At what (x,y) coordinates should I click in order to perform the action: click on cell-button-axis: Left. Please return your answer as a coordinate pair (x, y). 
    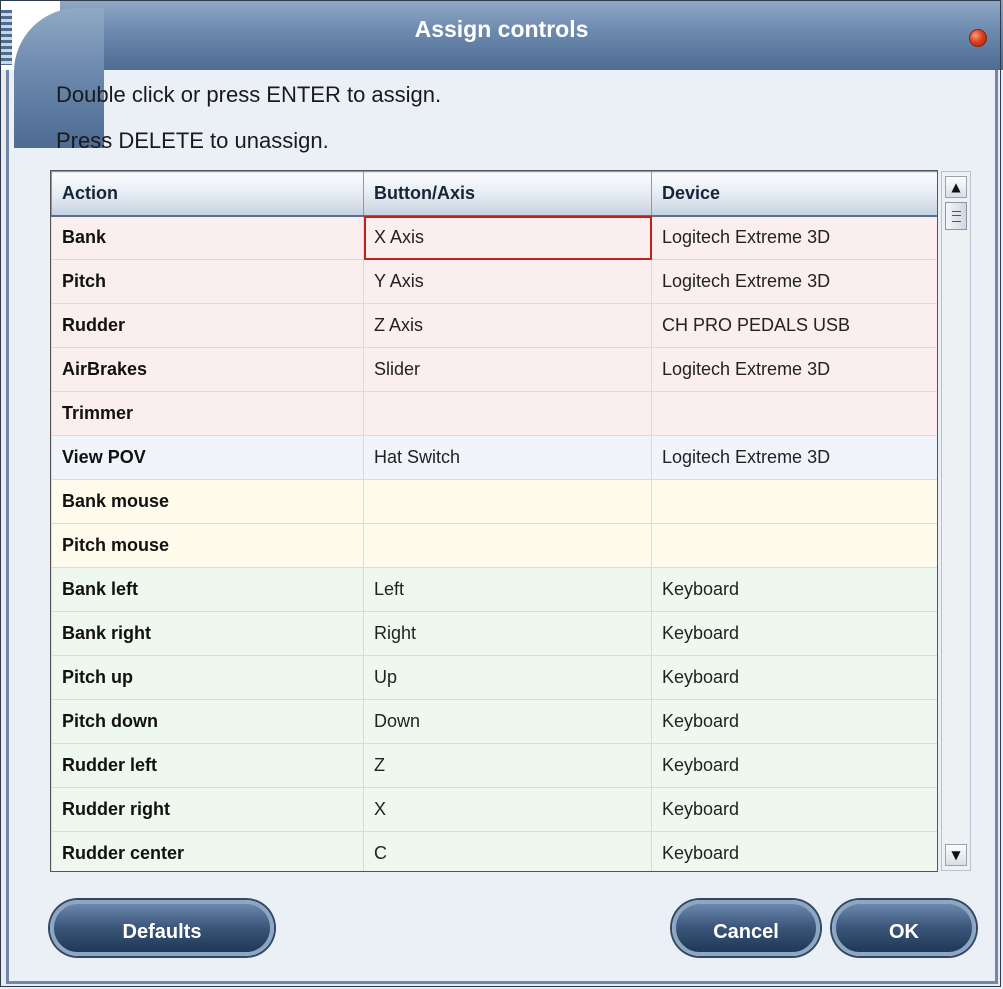
    Looking at the image, I should click on (507, 589).